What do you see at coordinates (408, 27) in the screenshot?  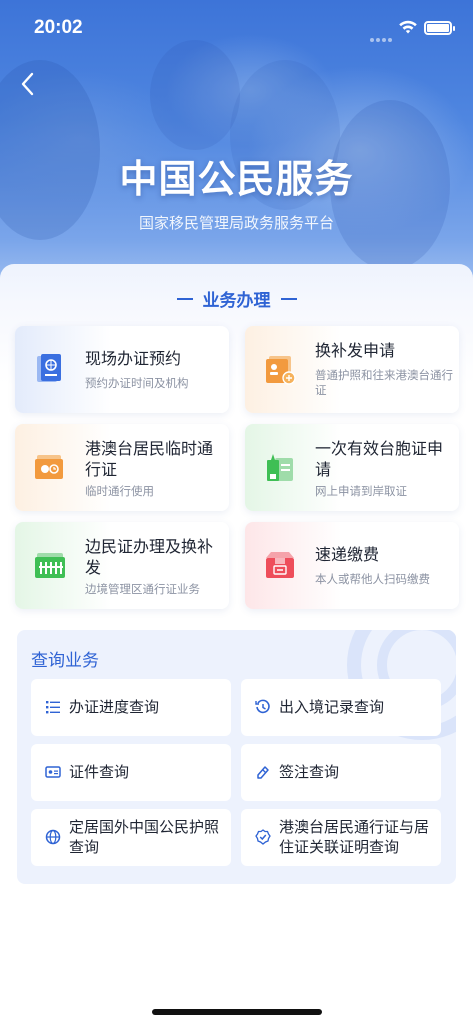 I see `wifi-icon` at bounding box center [408, 27].